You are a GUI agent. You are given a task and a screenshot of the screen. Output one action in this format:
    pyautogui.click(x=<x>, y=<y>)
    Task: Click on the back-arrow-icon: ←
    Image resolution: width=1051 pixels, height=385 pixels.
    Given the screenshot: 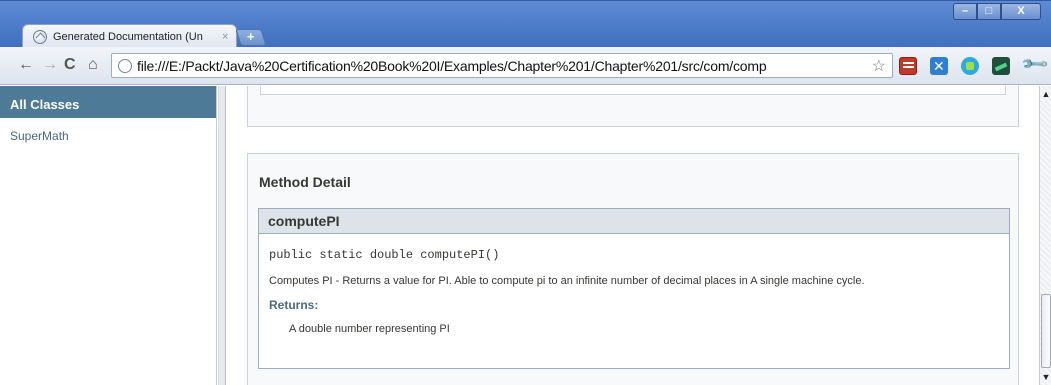 What is the action you would take?
    pyautogui.click(x=26, y=65)
    